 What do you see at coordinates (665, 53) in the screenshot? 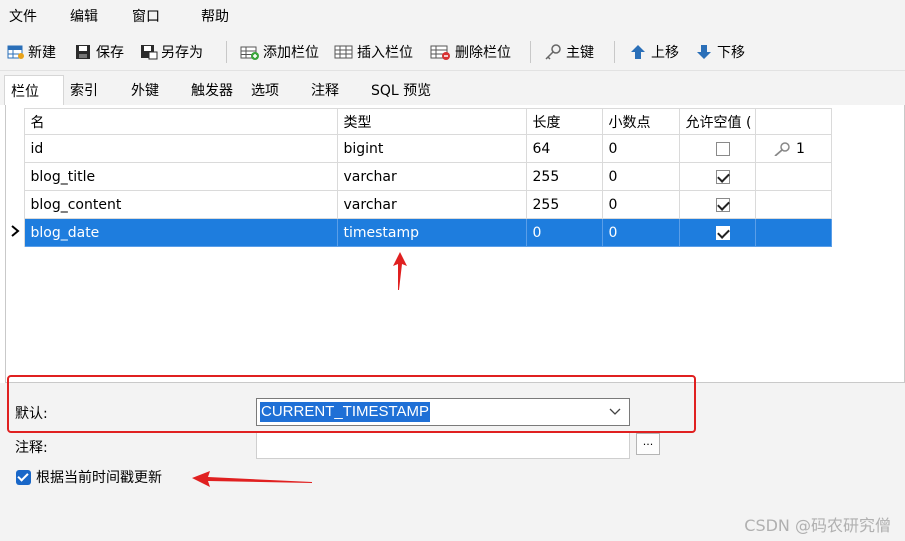
I see `move-up-button-label: 上移` at bounding box center [665, 53].